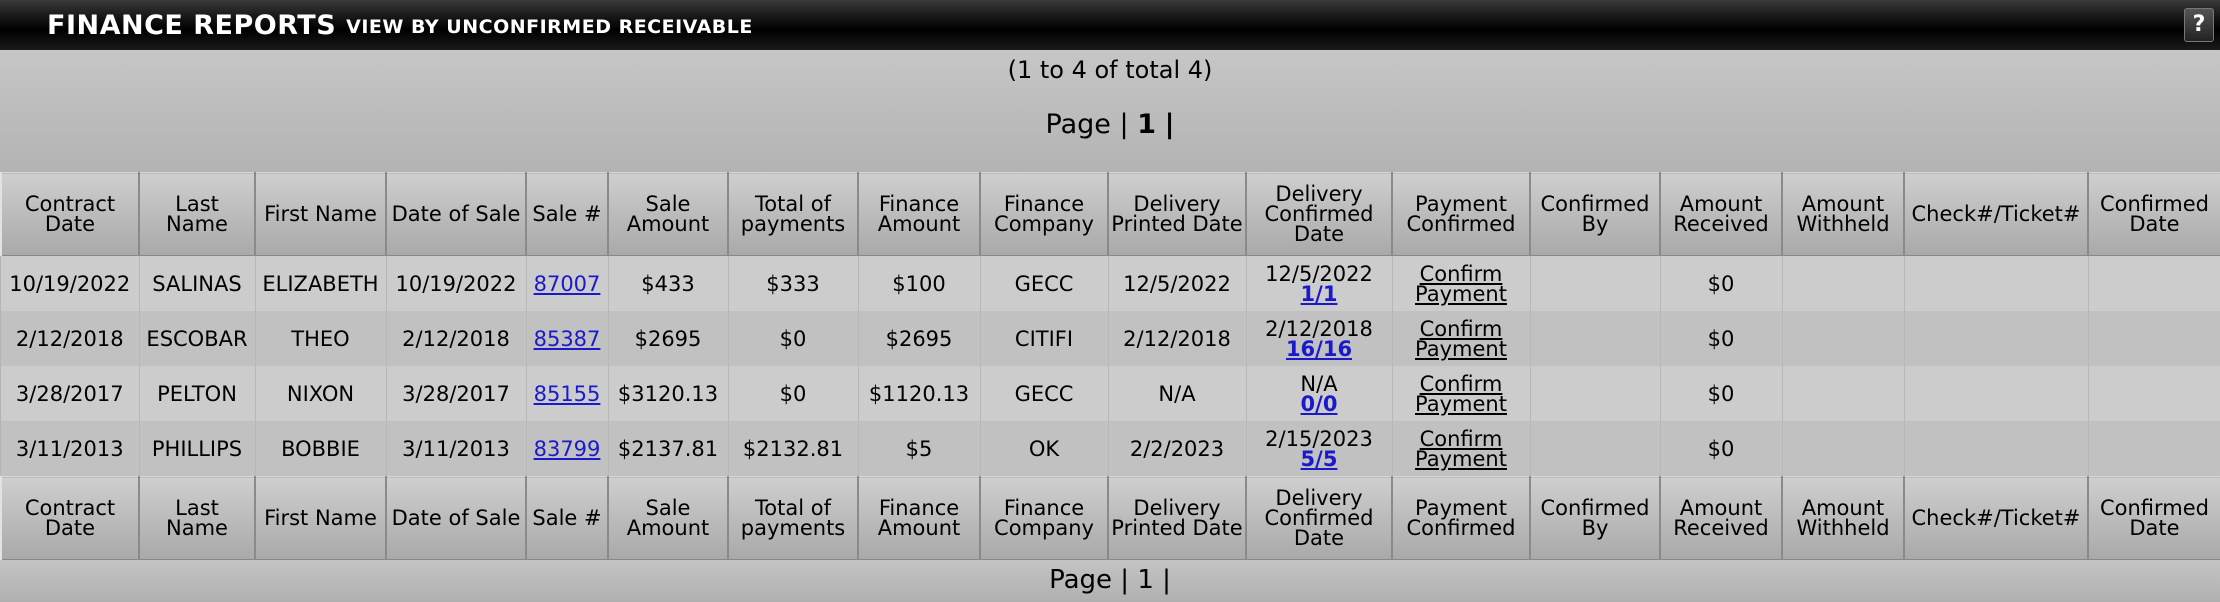 This screenshot has height=602, width=2220. What do you see at coordinates (456, 449) in the screenshot?
I see `cell-date-of-sale: 3/11/2013` at bounding box center [456, 449].